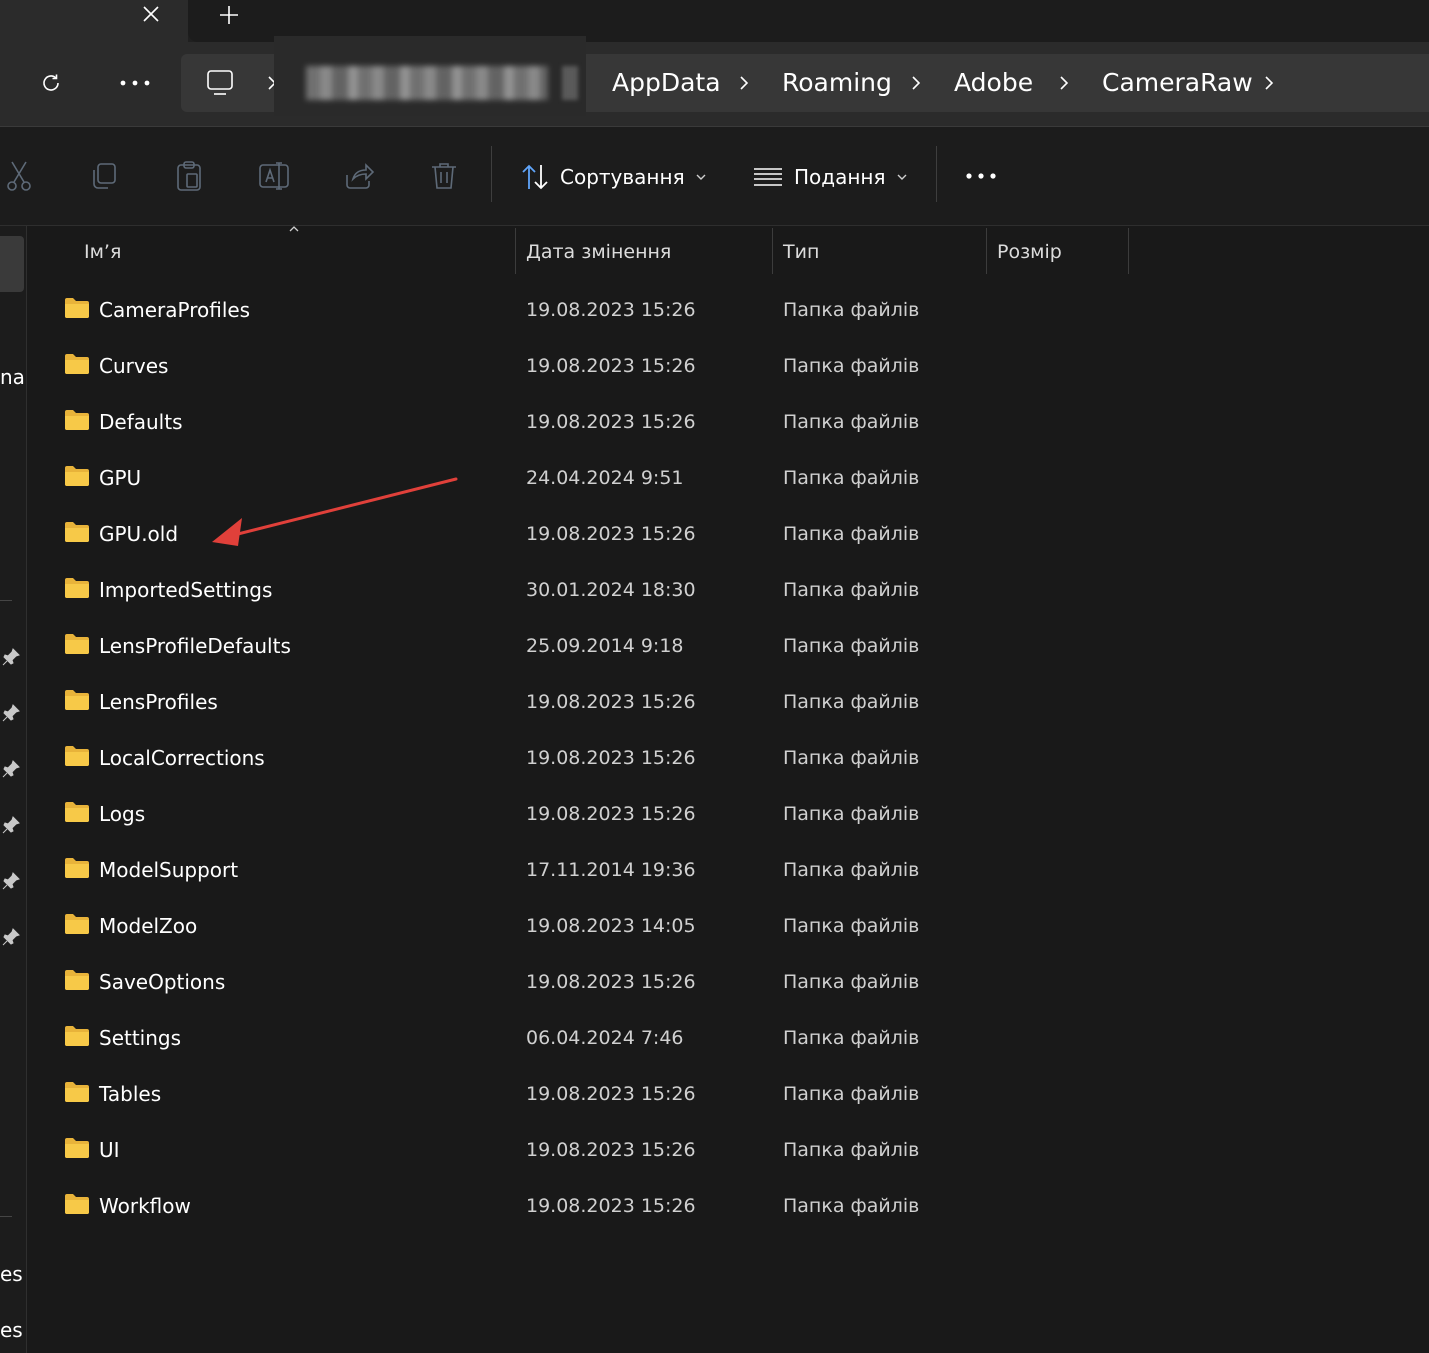 Image resolution: width=1429 pixels, height=1353 pixels. I want to click on new-tab-button, so click(229, 15).